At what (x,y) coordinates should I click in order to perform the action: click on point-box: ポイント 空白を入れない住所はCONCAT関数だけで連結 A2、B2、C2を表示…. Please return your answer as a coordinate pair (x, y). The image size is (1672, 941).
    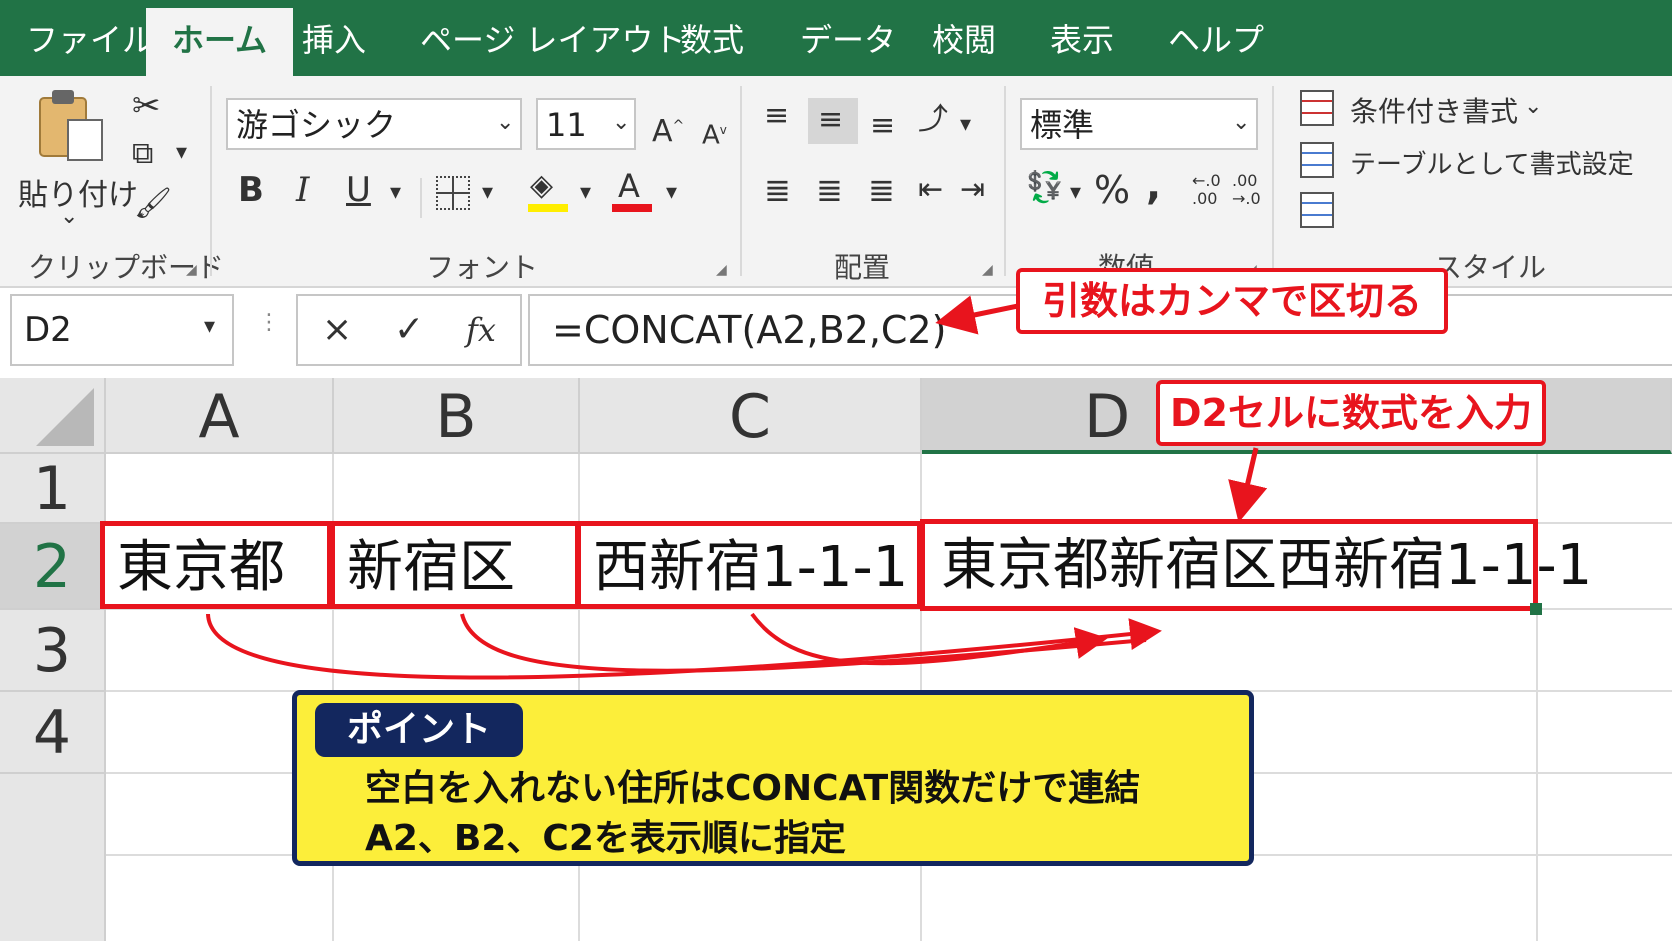
    Looking at the image, I should click on (773, 778).